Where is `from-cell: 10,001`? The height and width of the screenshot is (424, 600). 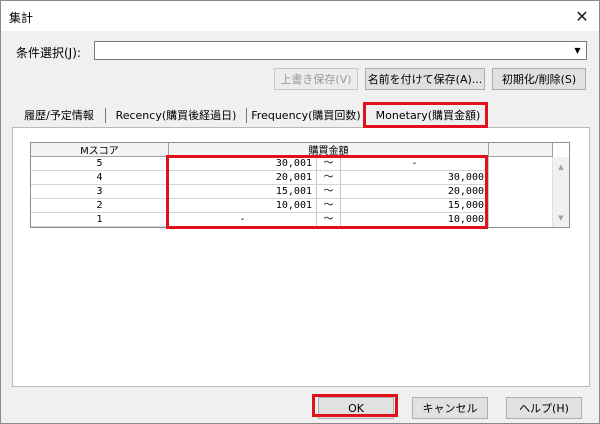
from-cell: 10,001 is located at coordinates (243, 206).